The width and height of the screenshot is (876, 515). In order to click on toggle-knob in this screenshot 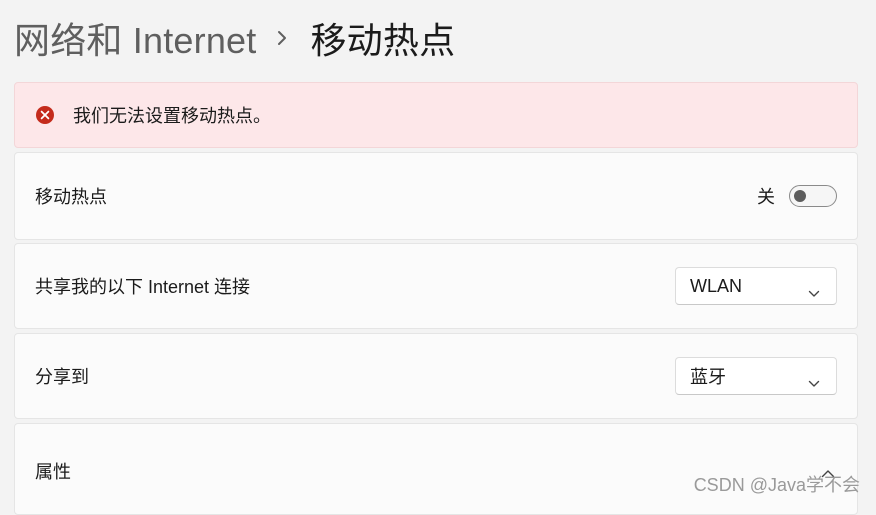, I will do `click(800, 196)`.